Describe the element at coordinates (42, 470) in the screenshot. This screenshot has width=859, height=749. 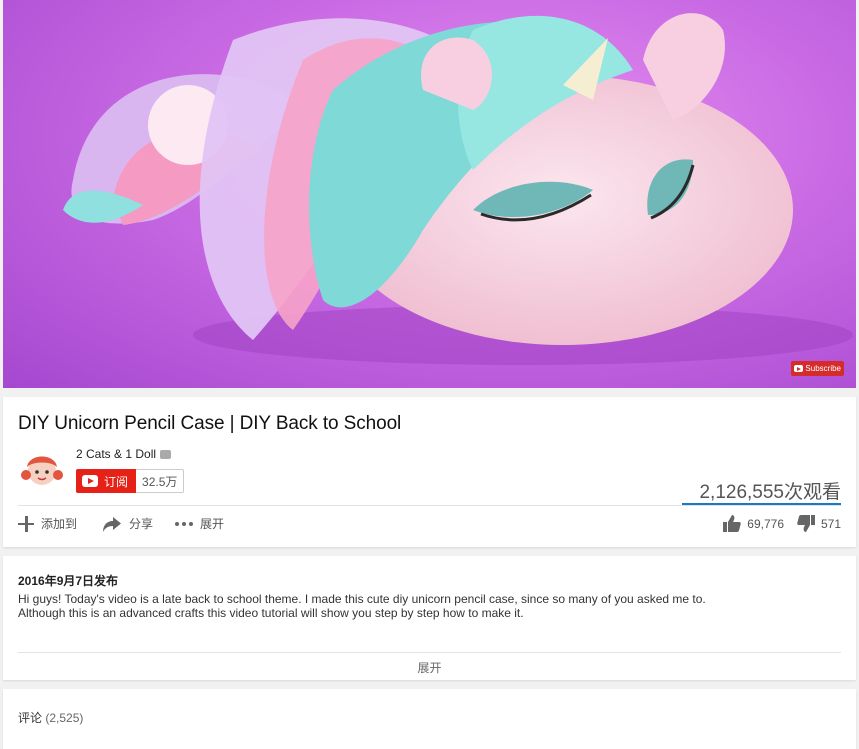
I see `channel-avatar` at that location.